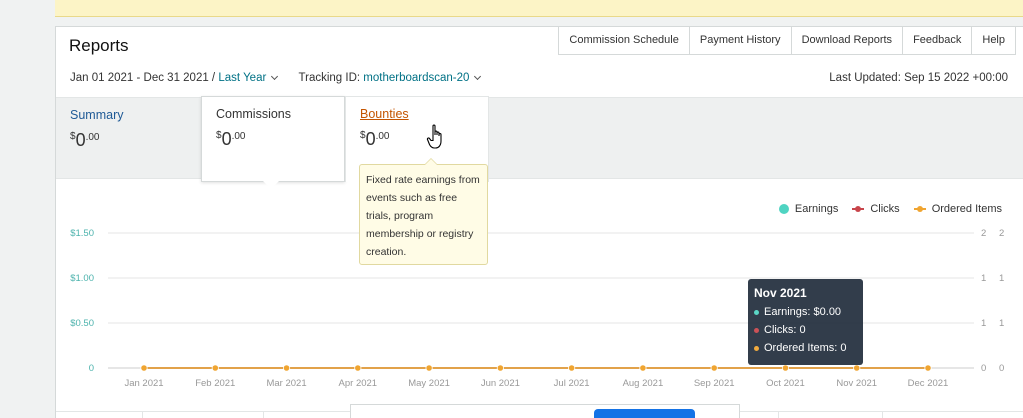 The image size is (1023, 418). What do you see at coordinates (785, 383) in the screenshot?
I see `x-tick-label: Oct 2021` at bounding box center [785, 383].